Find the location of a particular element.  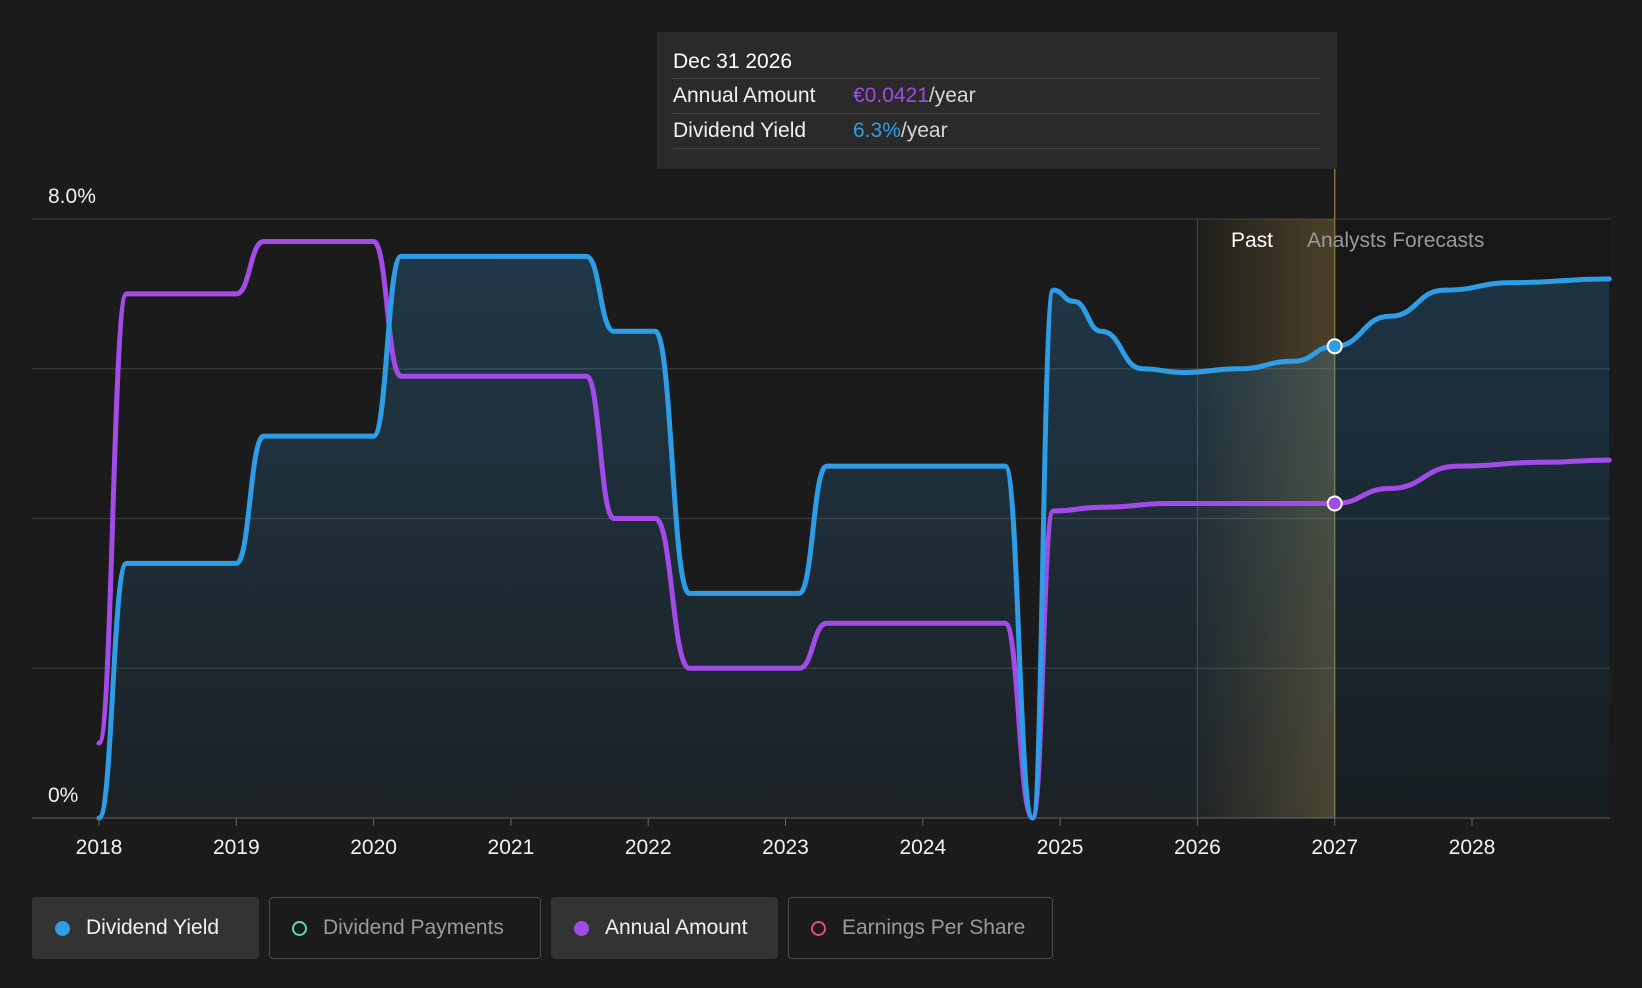

legend-earnings-per-share: Earnings Per Share is located at coordinates (920, 928).